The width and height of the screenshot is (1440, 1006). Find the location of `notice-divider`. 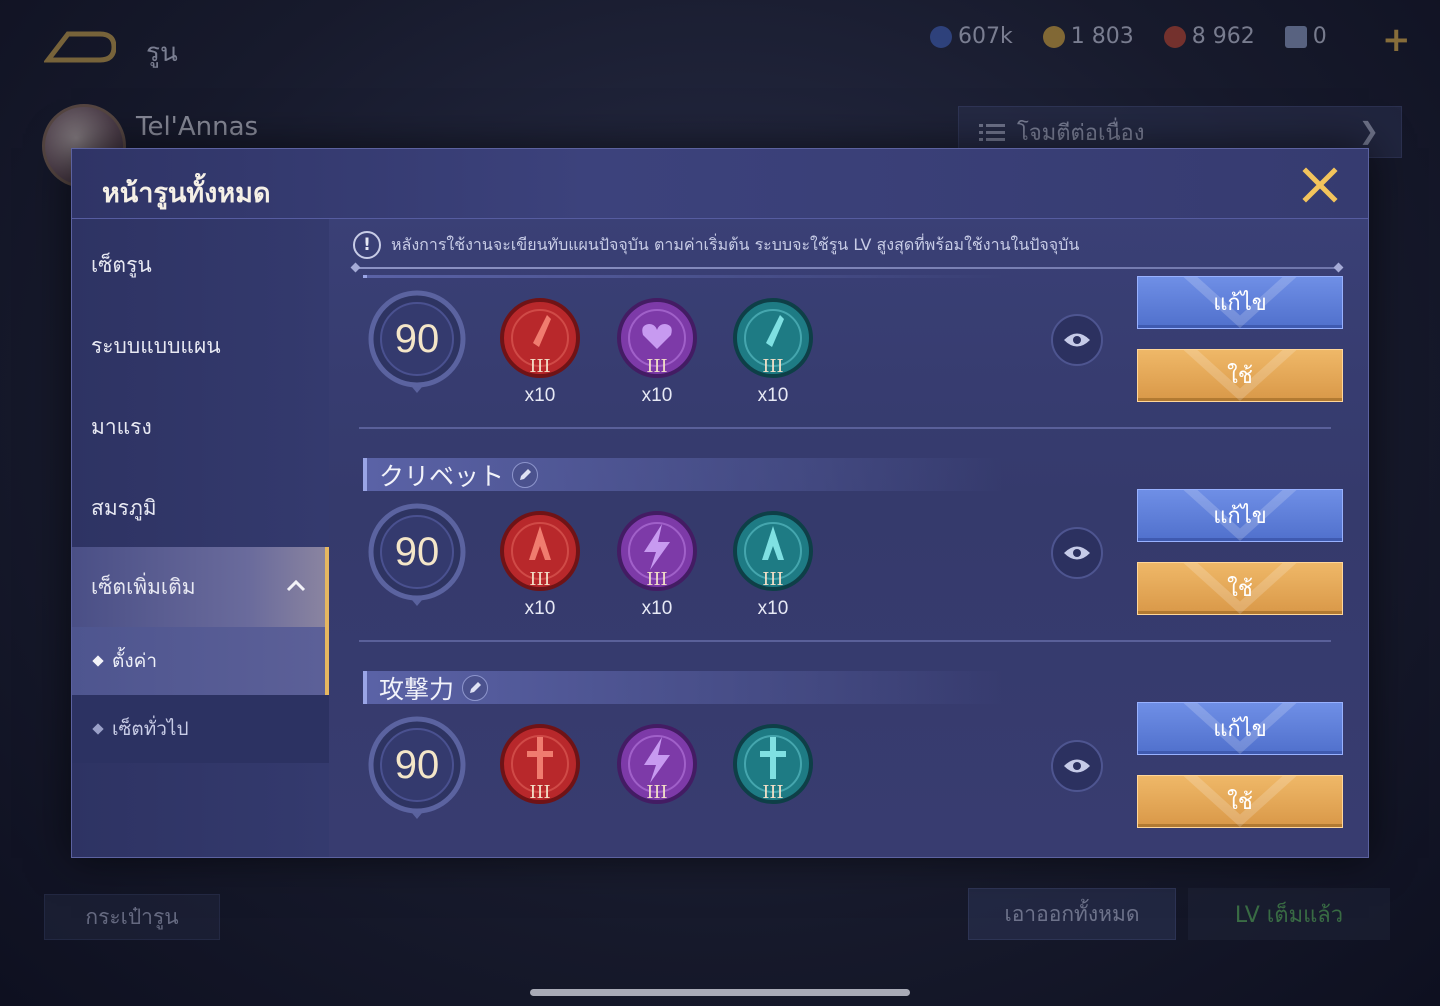

notice-divider is located at coordinates (847, 268).